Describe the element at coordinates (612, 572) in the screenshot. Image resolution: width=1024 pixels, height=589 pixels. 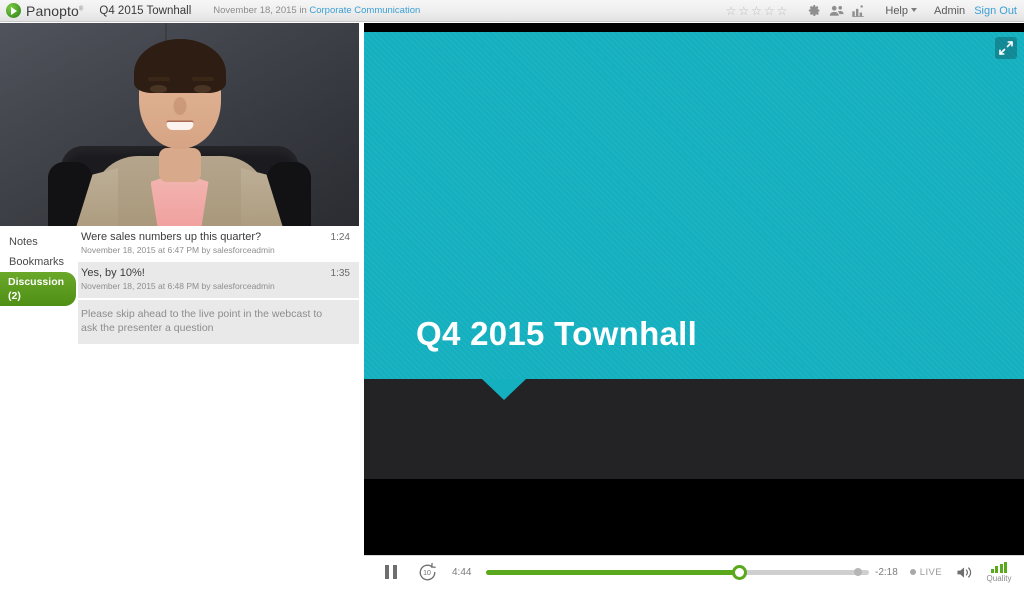
I see `progress-fill` at that location.